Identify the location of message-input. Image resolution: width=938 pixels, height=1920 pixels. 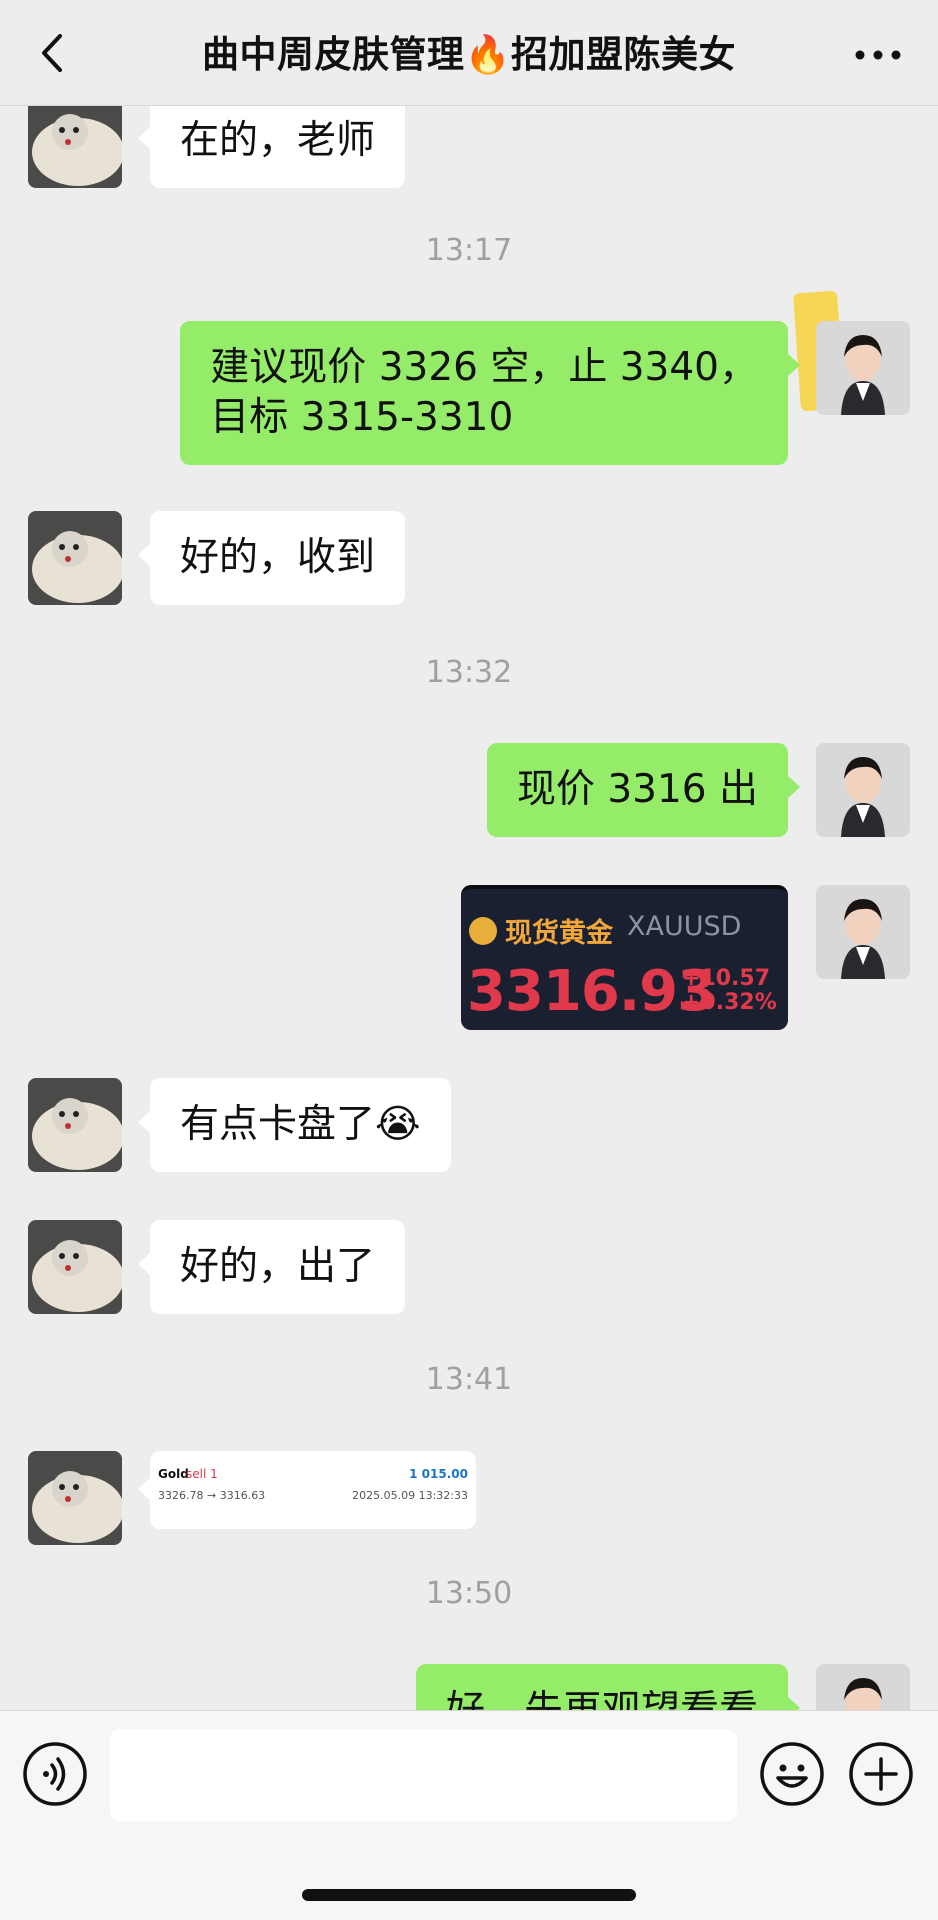
(423, 1775).